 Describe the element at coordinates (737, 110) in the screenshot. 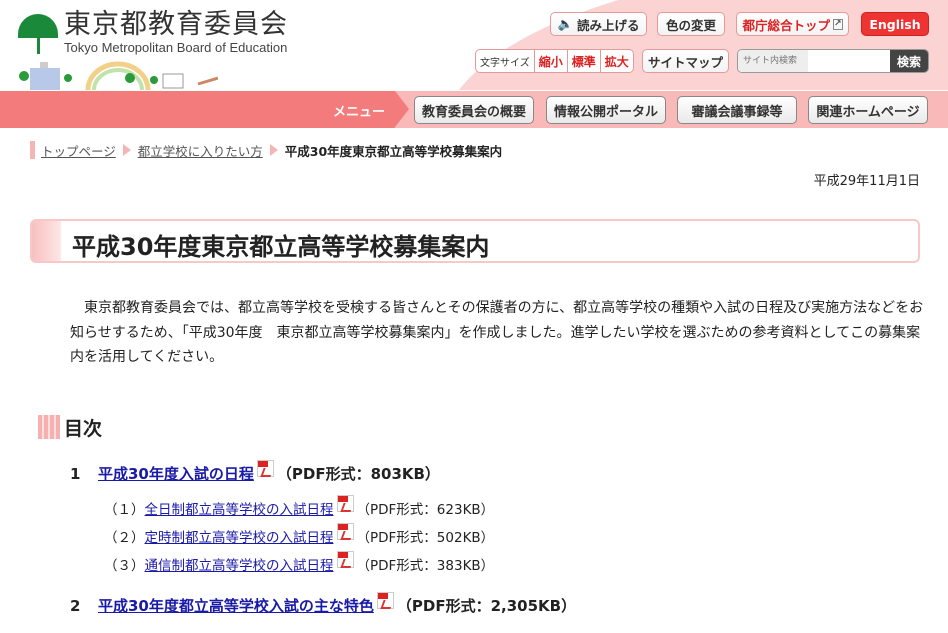

I see `nav-item-minutes: 審議会議事録等` at that location.